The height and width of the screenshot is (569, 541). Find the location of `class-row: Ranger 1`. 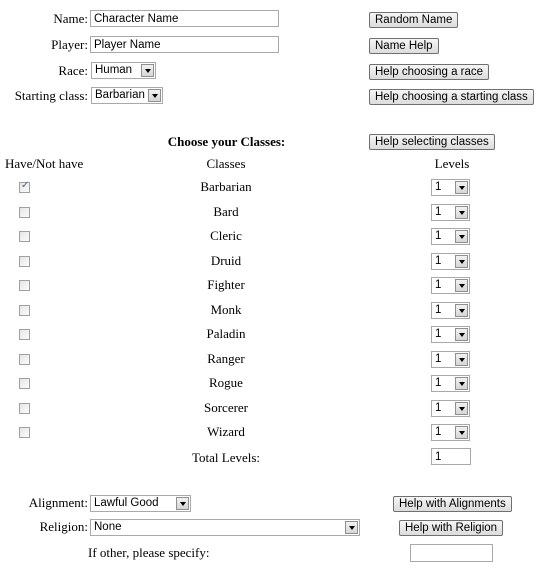

class-row: Ranger 1 is located at coordinates (270, 359).